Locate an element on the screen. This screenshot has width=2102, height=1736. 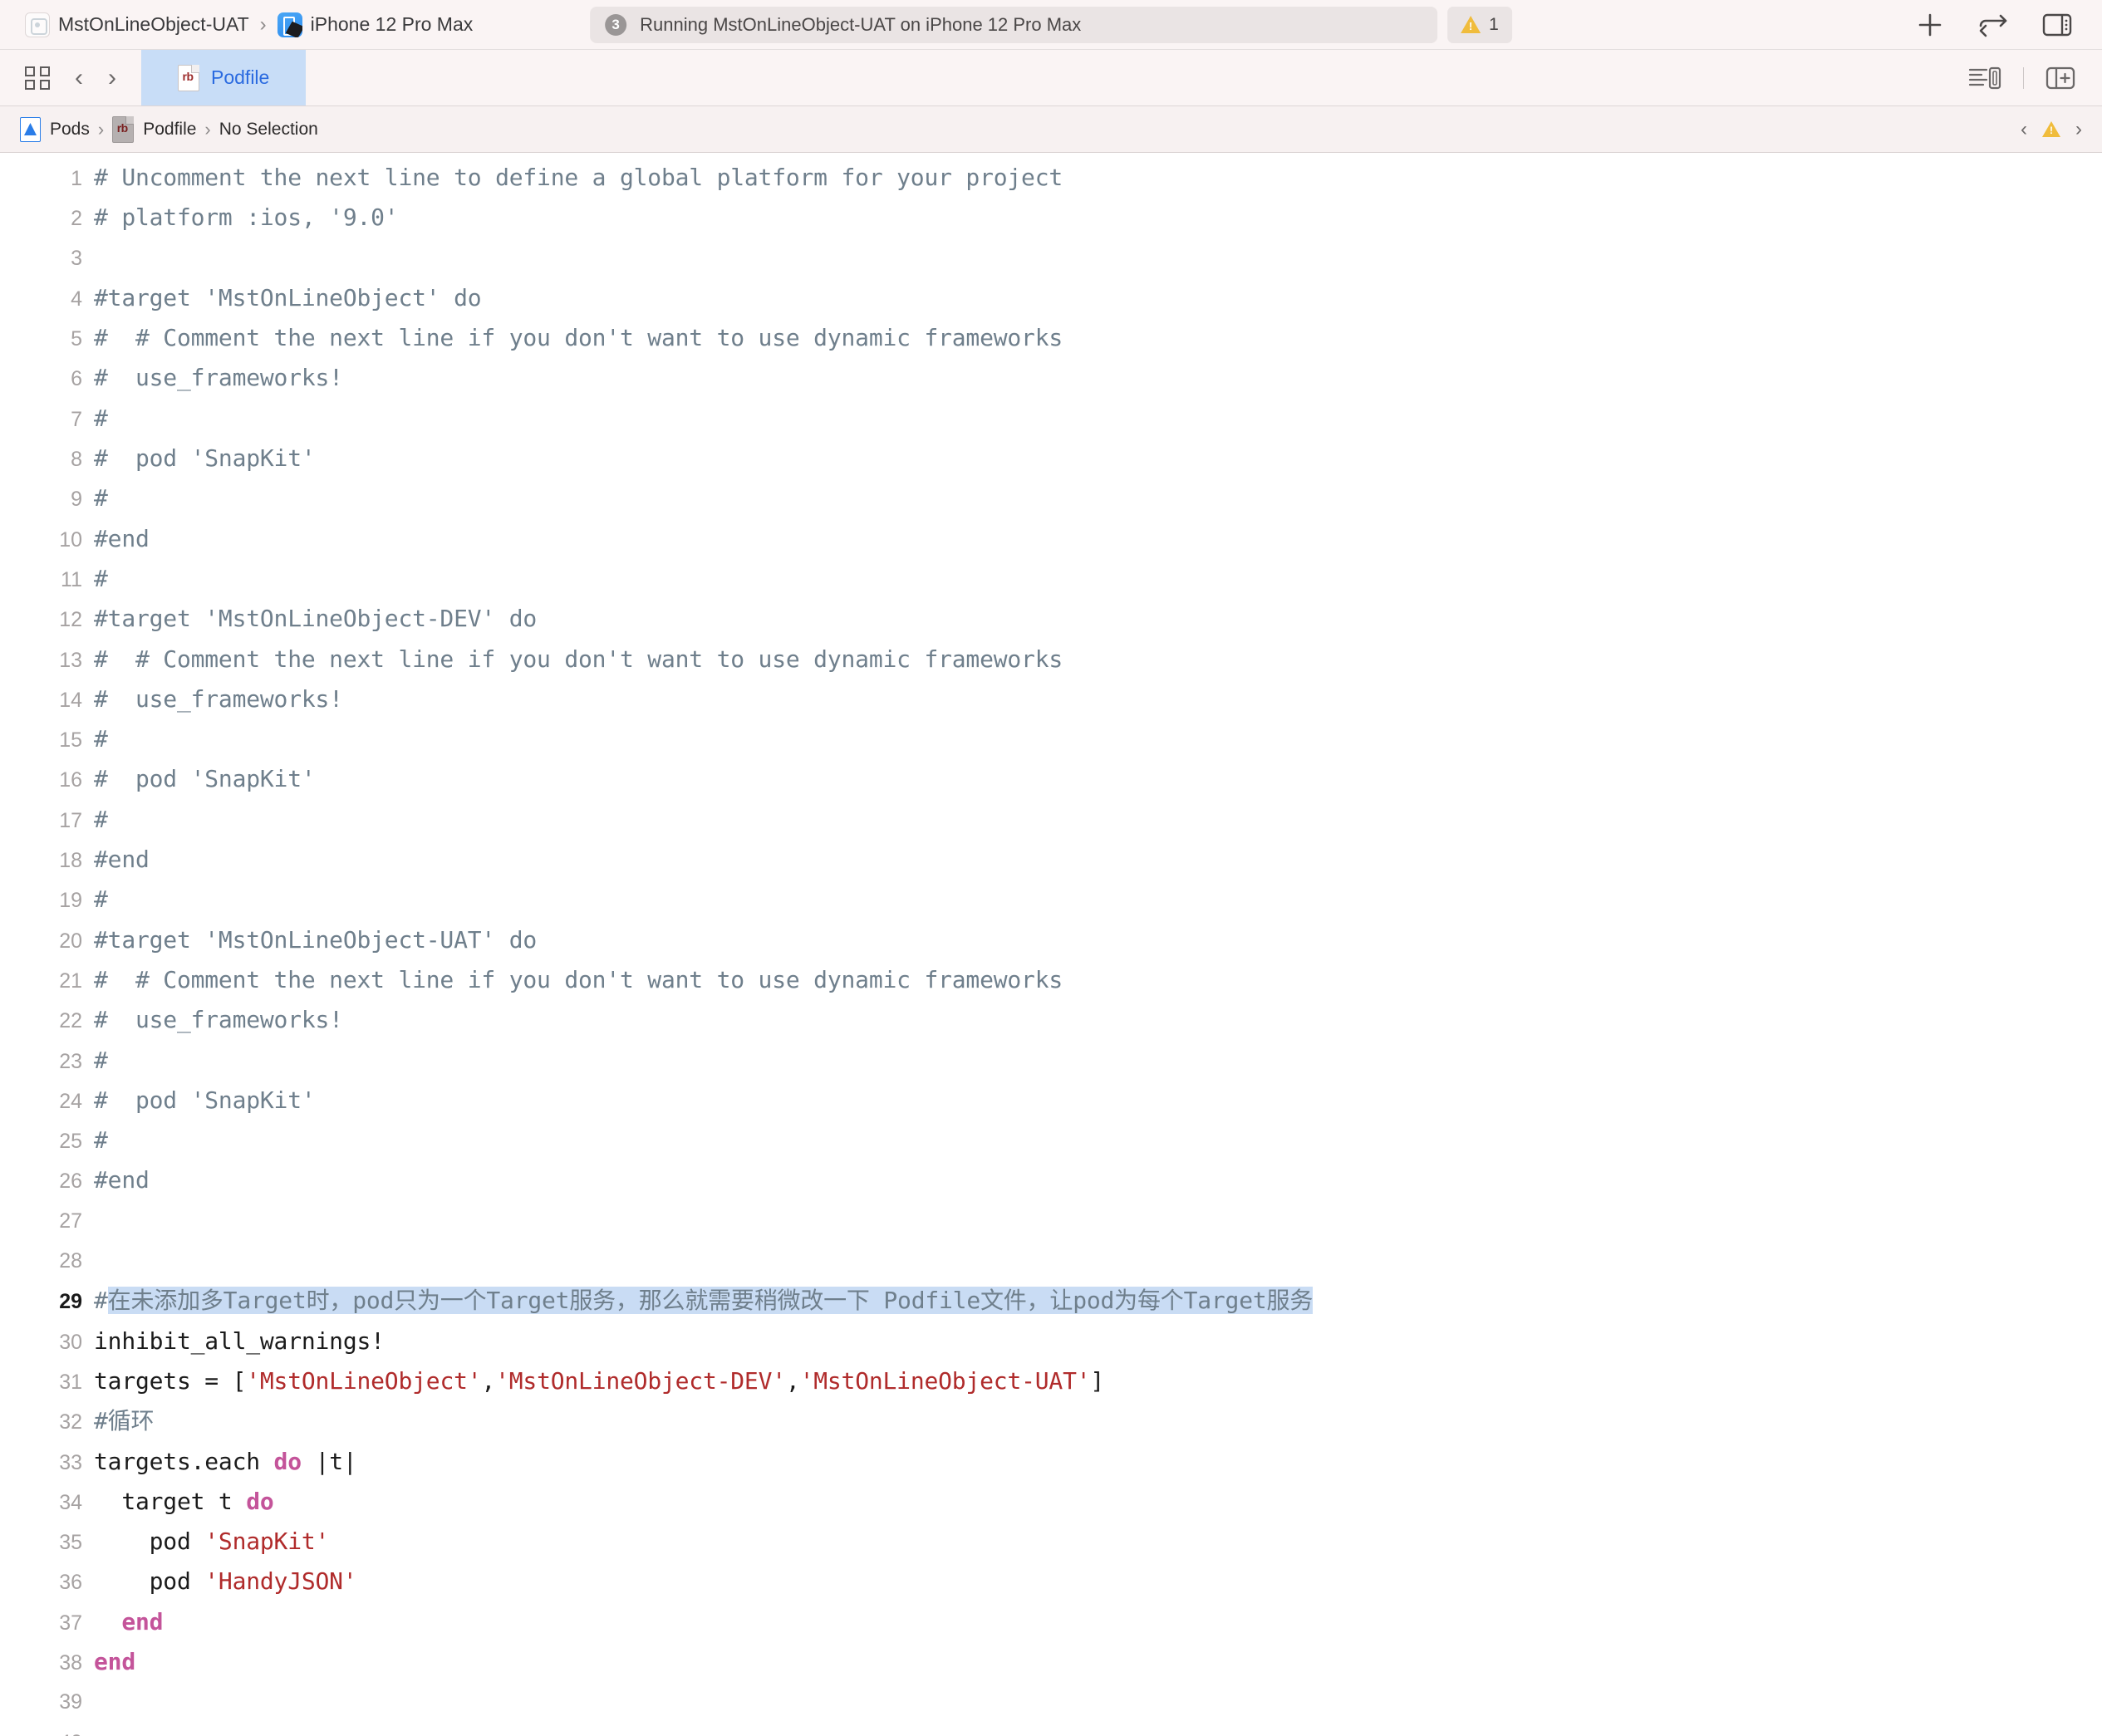
tab-overview-icon is located at coordinates (37, 79).